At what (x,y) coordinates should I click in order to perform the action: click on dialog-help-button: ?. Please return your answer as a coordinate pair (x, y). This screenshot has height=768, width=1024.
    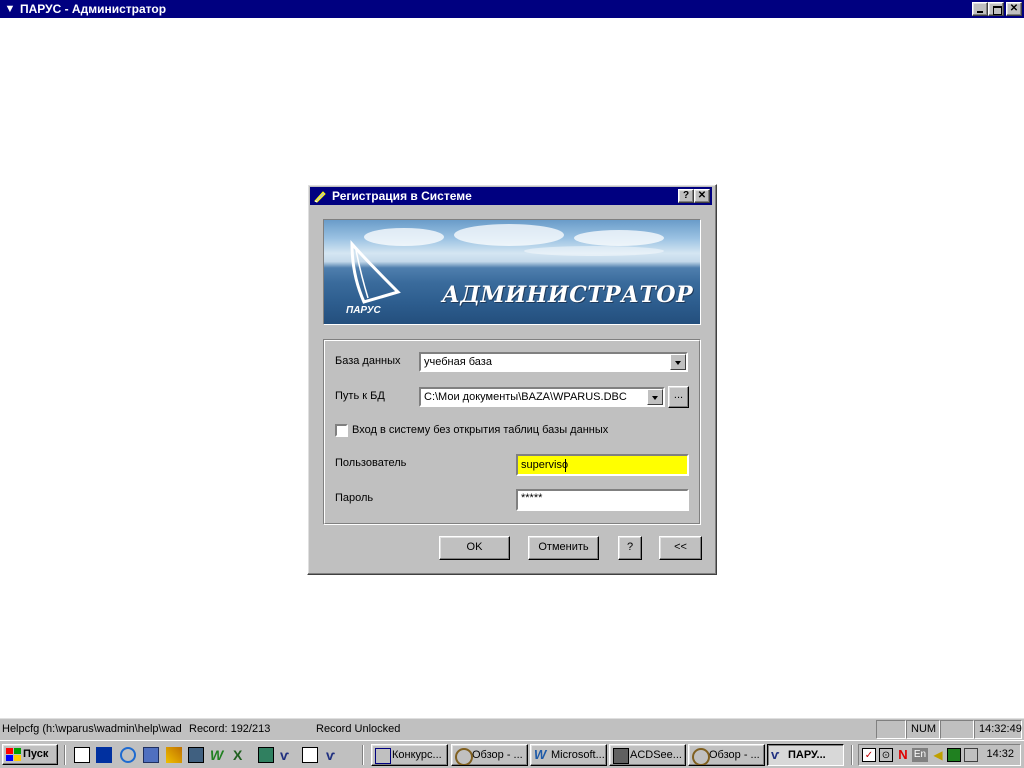
    Looking at the image, I should click on (686, 196).